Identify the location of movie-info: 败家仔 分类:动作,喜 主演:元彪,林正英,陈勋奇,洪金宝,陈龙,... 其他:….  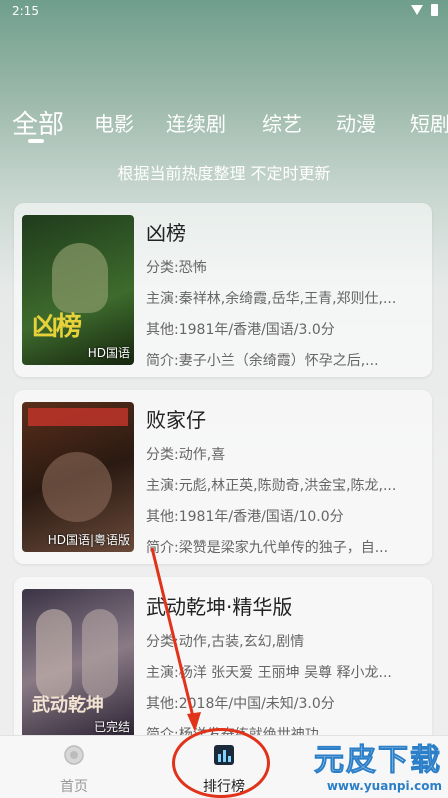
(284, 479).